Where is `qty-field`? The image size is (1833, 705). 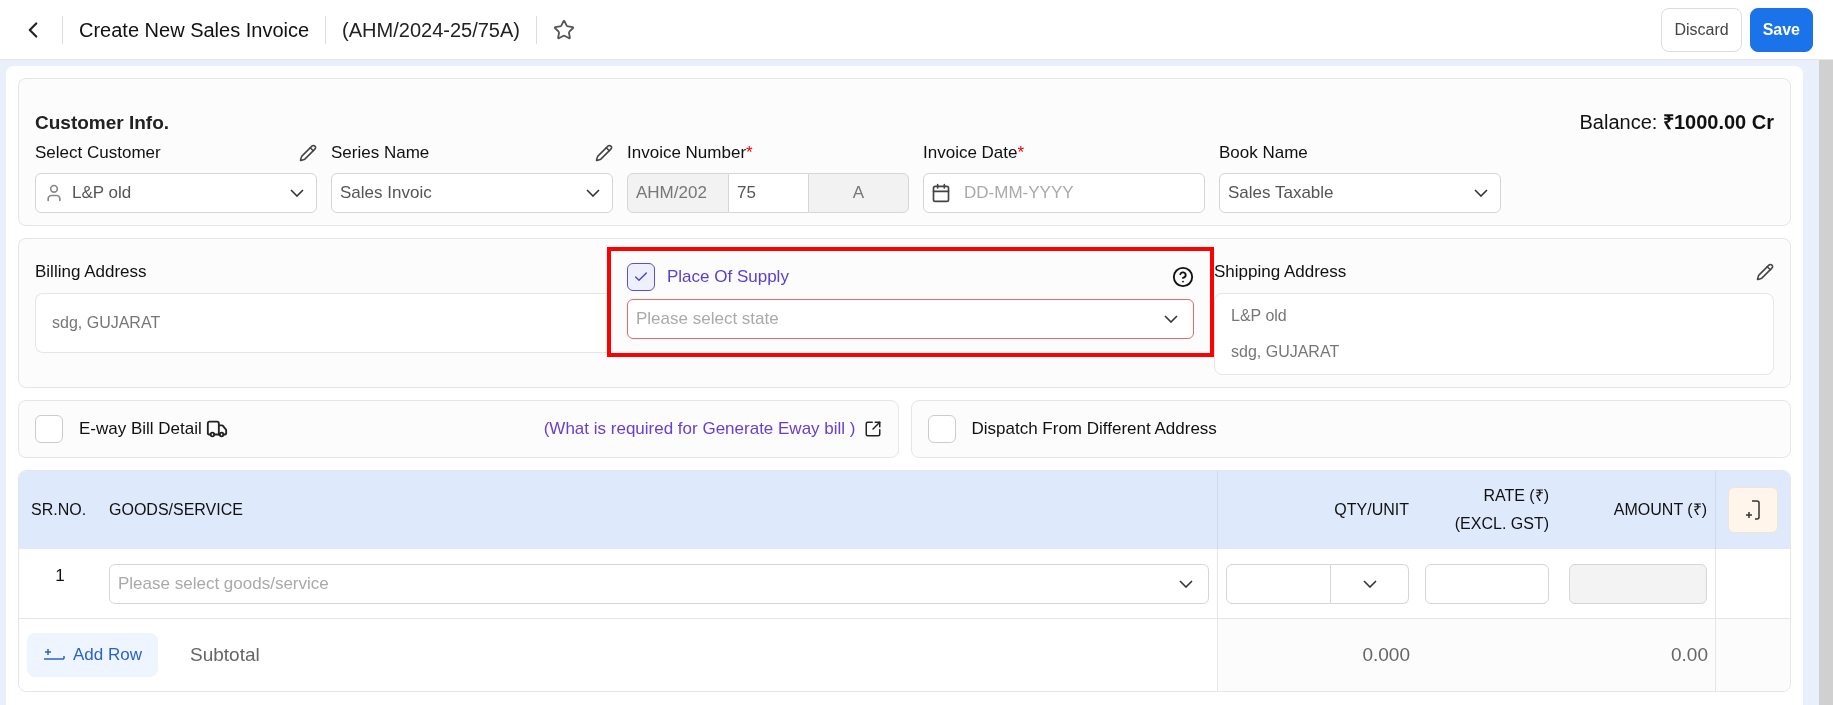
qty-field is located at coordinates (1278, 583).